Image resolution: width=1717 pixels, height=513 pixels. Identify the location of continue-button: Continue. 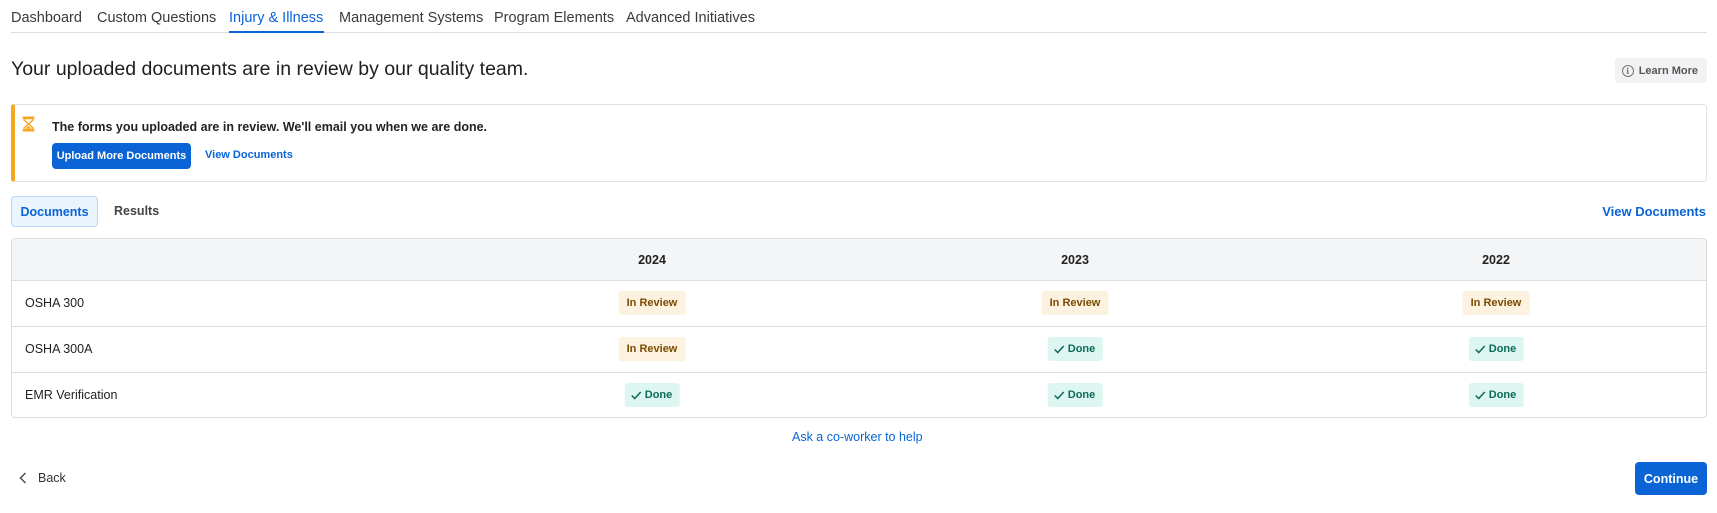
(1671, 478).